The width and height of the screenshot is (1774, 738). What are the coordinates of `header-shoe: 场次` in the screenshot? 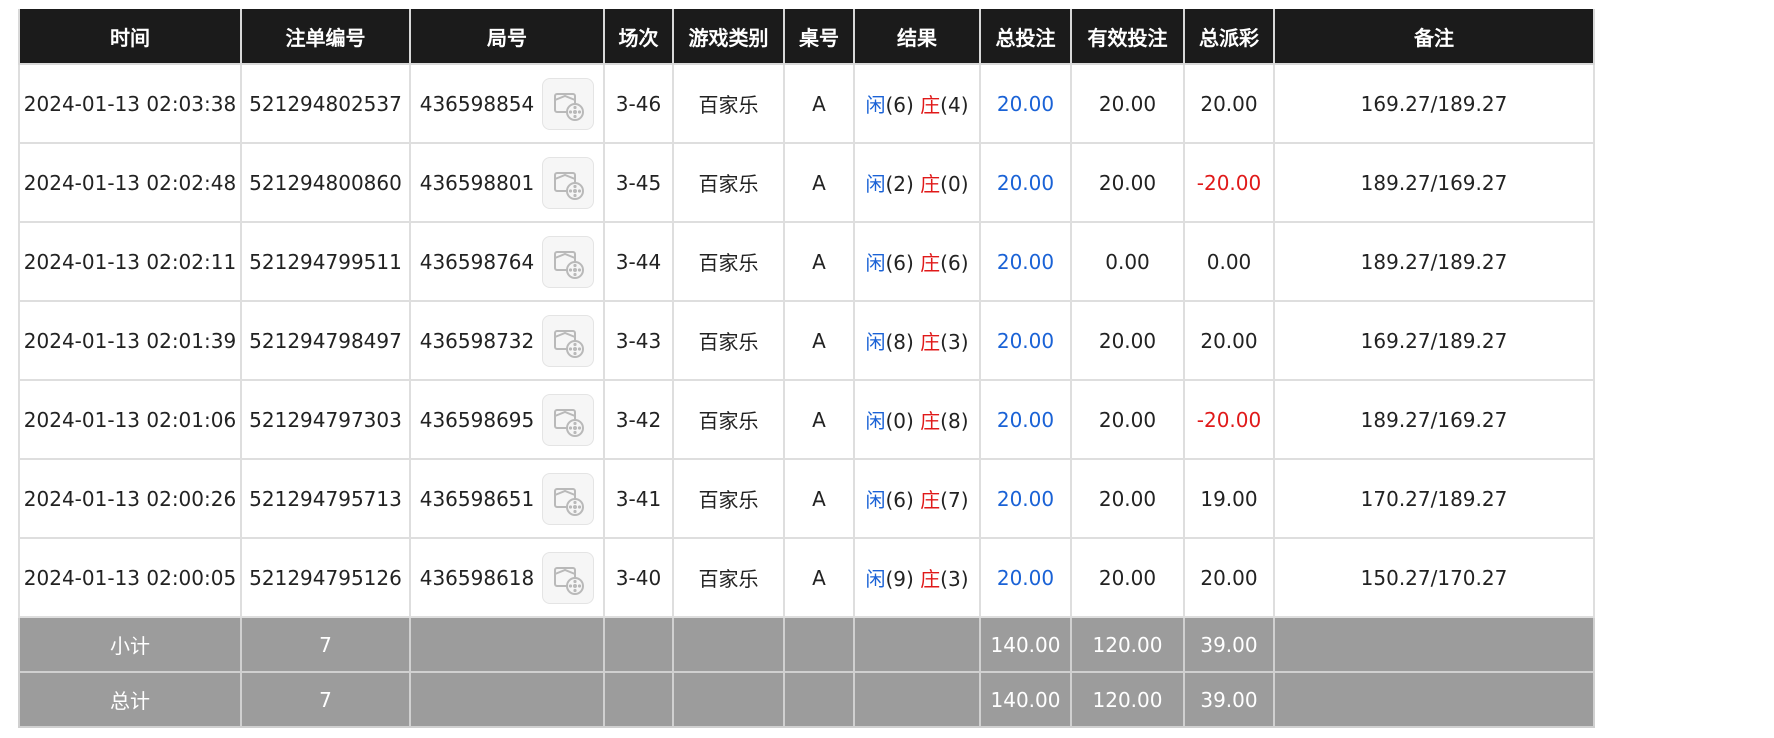 It's located at (638, 37).